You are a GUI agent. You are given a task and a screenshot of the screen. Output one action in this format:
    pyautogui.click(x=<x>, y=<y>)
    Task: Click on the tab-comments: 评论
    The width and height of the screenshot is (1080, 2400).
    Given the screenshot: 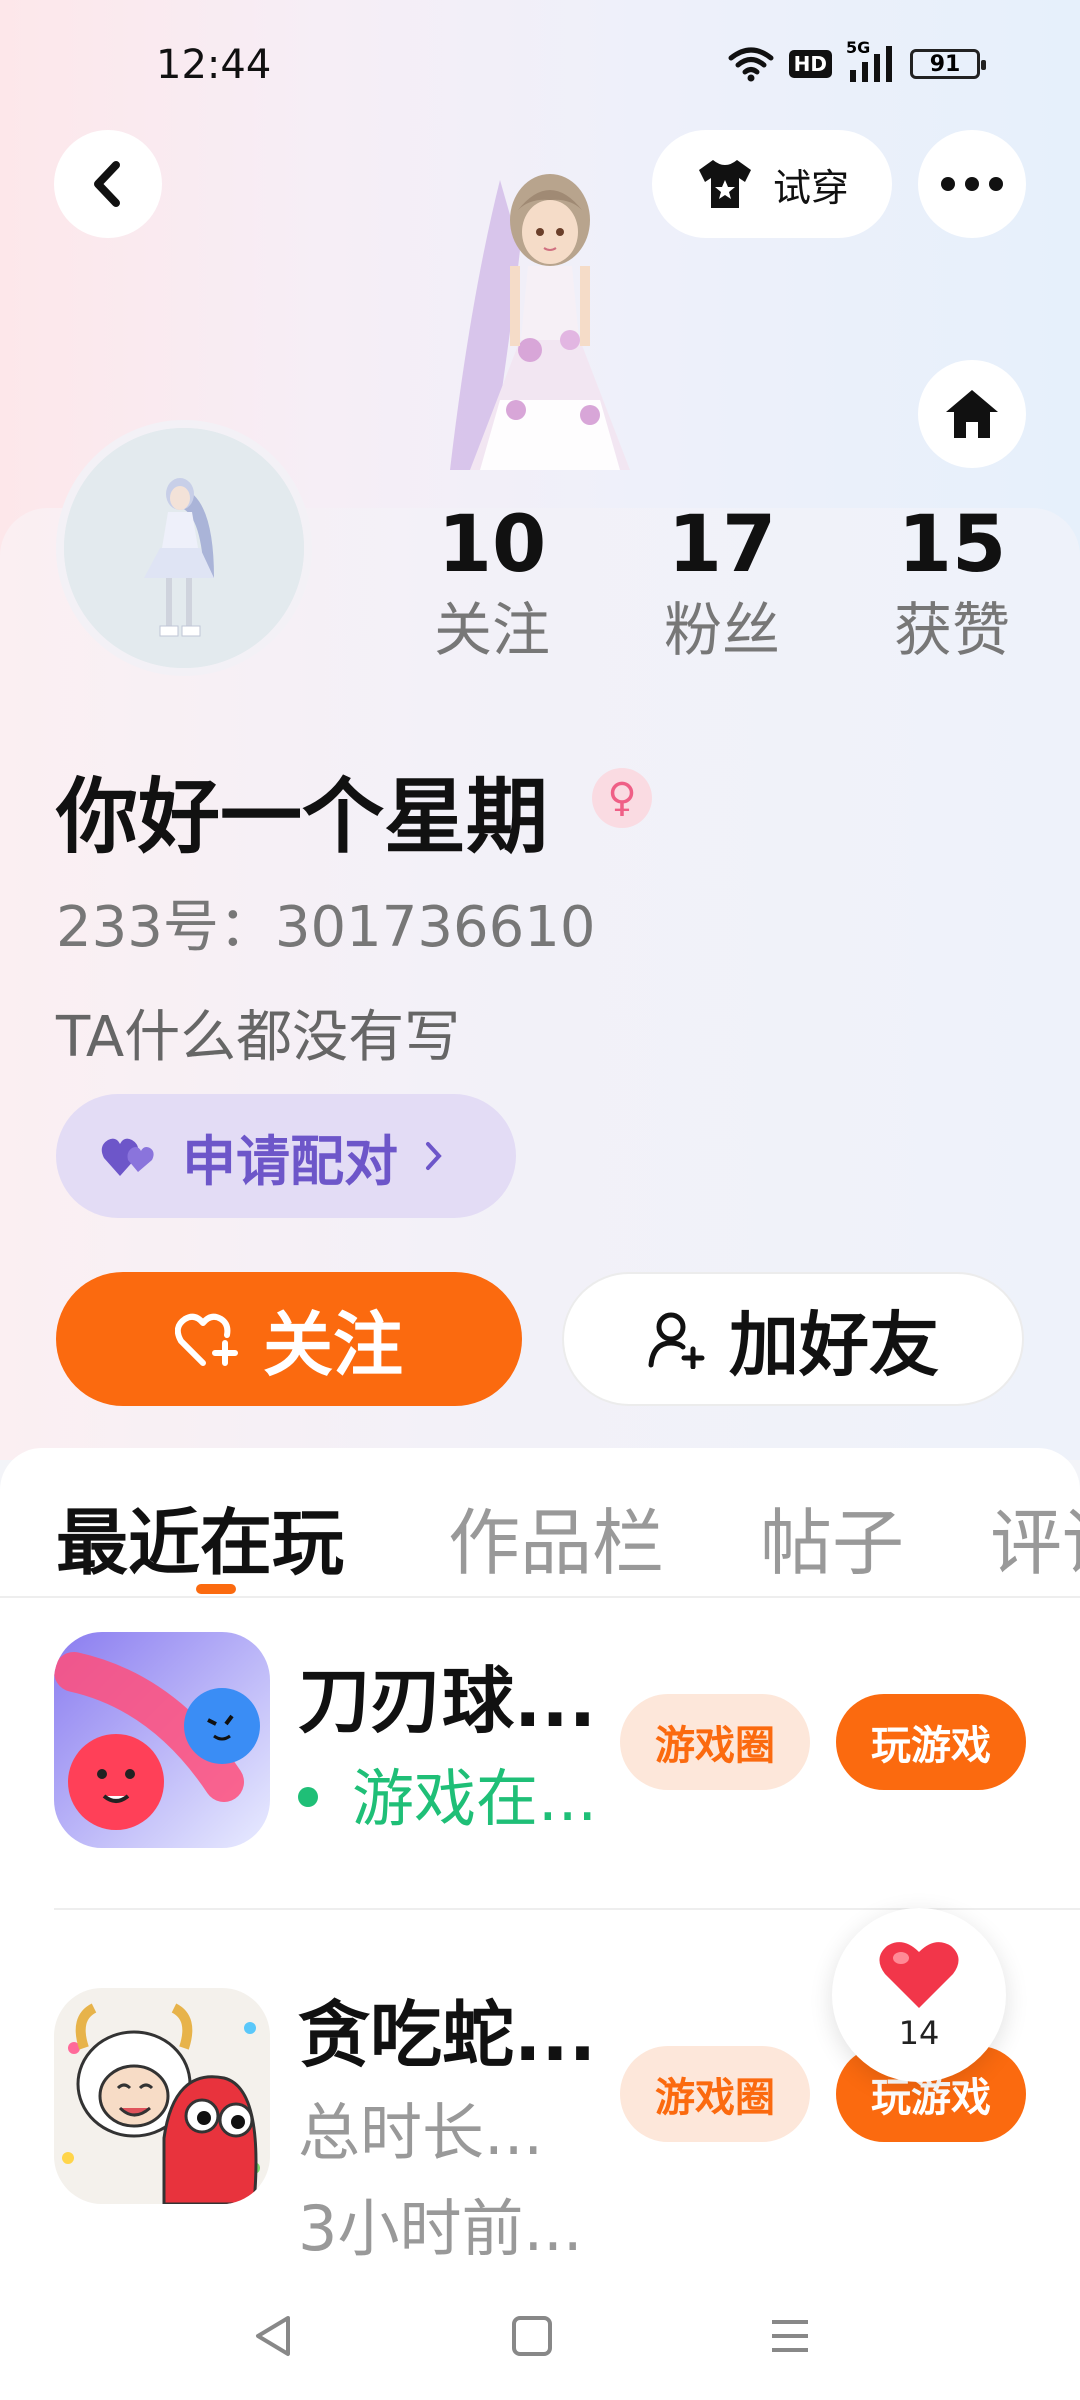 What is the action you would take?
    pyautogui.click(x=1035, y=1536)
    